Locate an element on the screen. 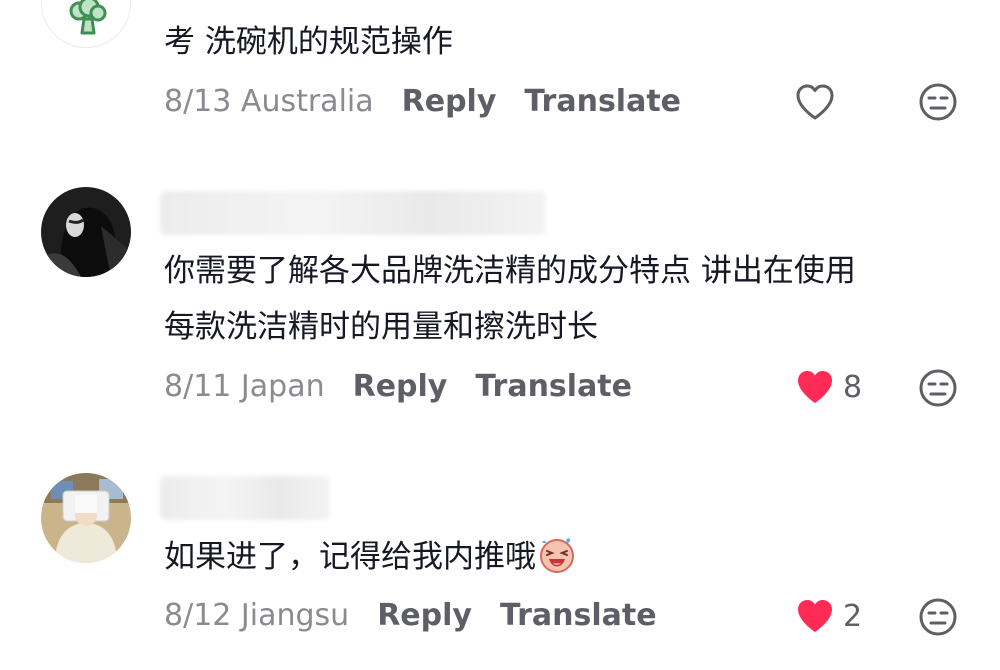 Image resolution: width=1000 pixels, height=670 pixels. comment-text: 如果进了，记得给我内推哦 is located at coordinates (371, 557).